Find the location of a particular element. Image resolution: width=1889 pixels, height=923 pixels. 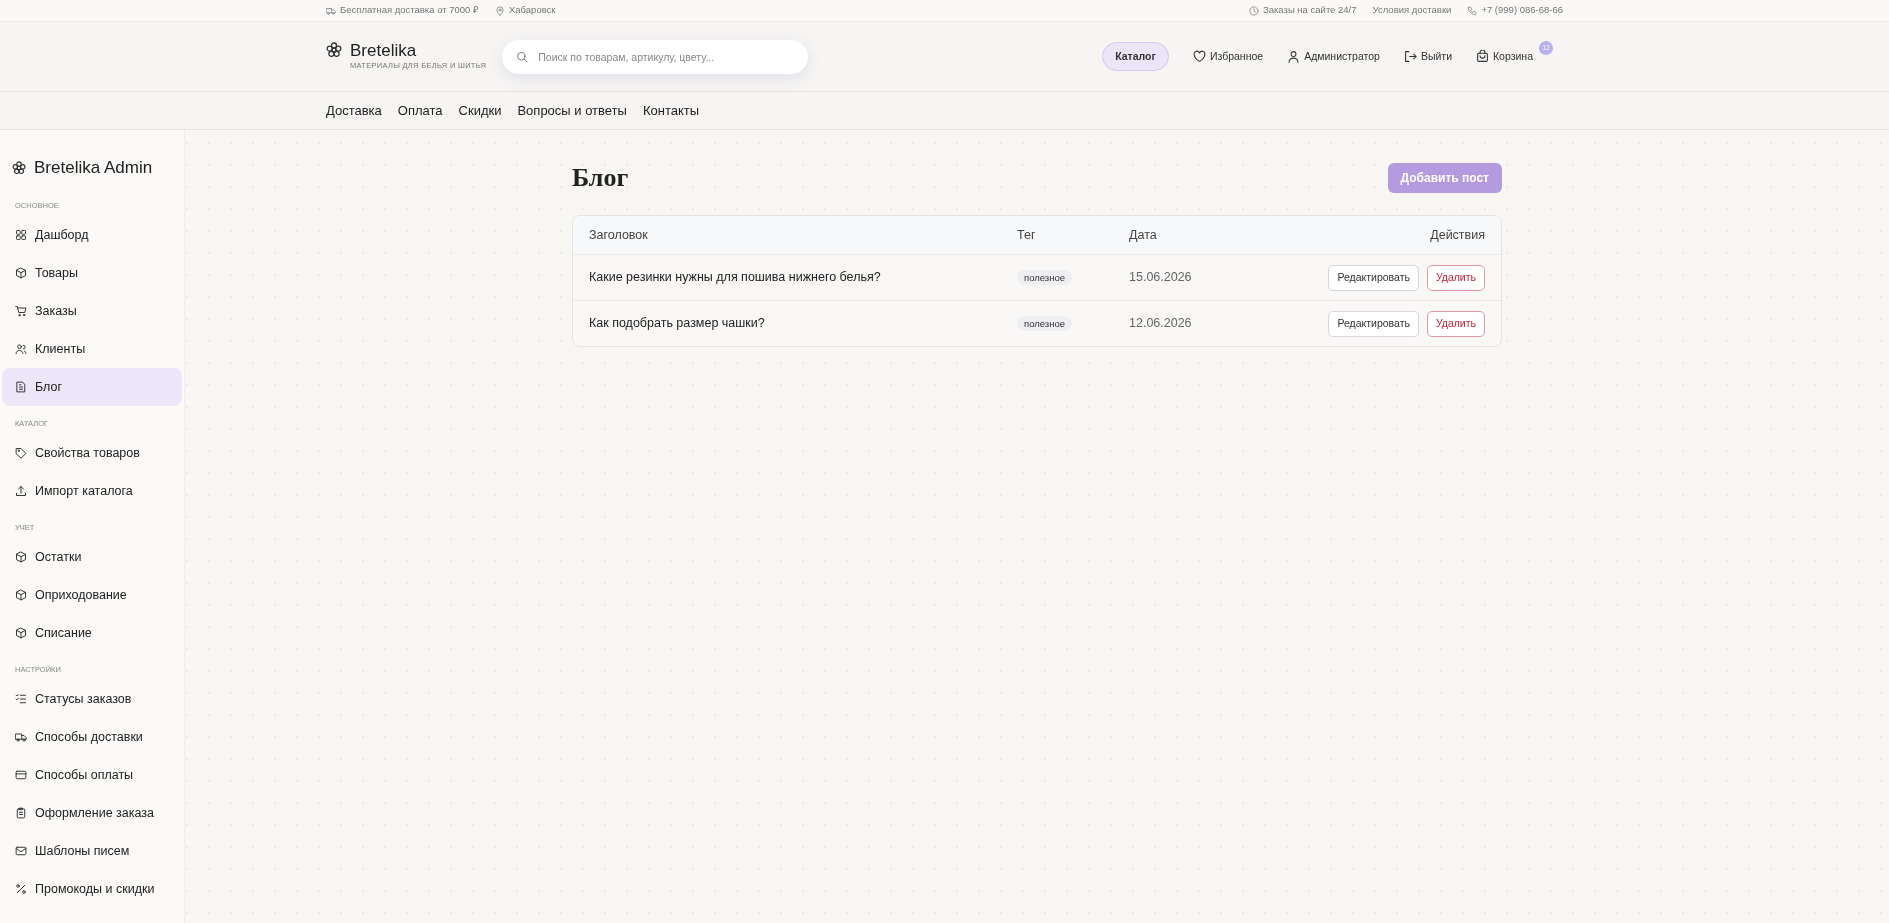

sidebar-item: Оформление заказа is located at coordinates (92, 813).